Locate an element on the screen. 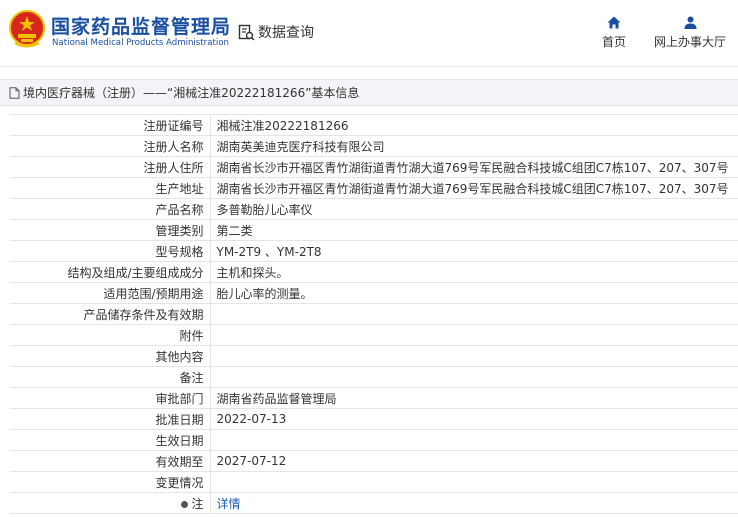 This screenshot has height=517, width=738. org-name-cn: 国家药品监督管理局 is located at coordinates (141, 25).